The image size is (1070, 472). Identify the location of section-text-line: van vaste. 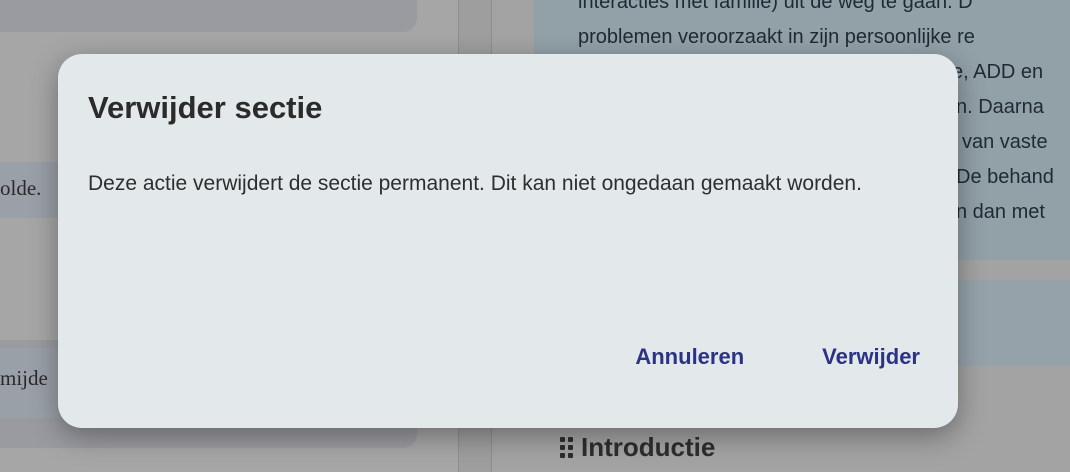
(1005, 142).